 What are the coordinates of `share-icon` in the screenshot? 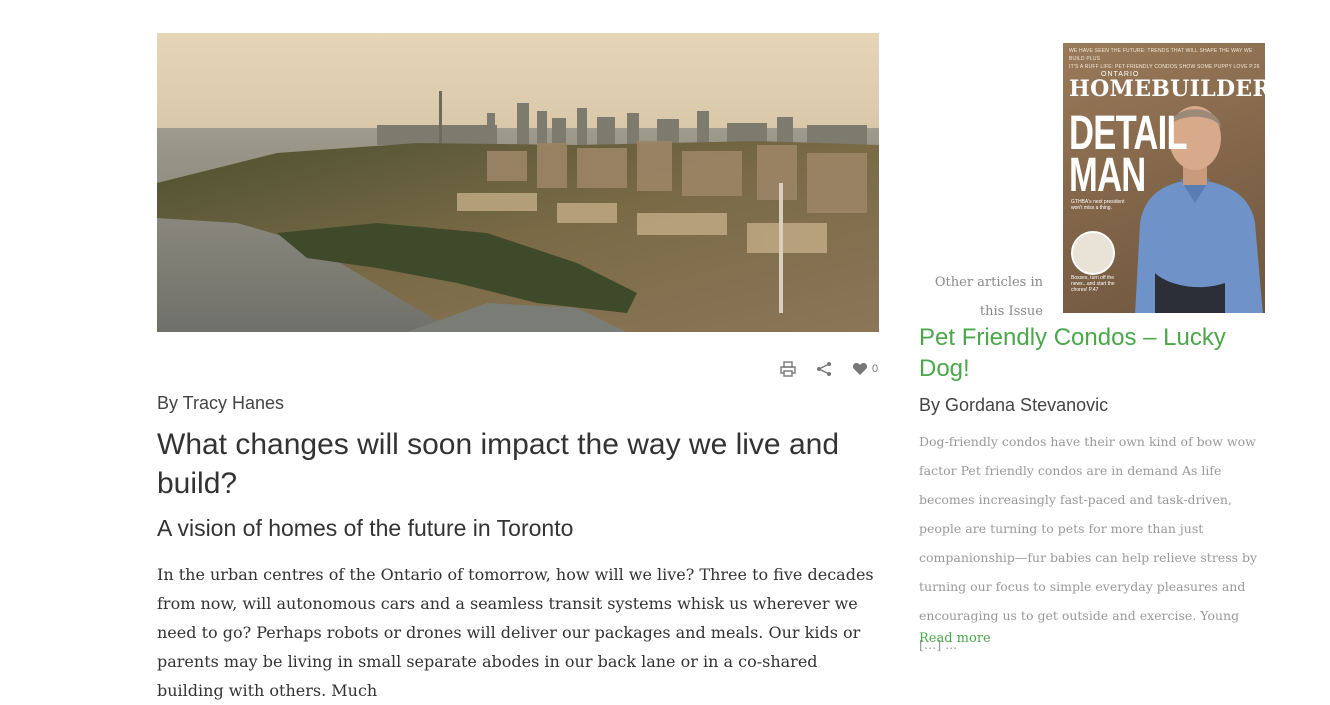 It's located at (824, 369).